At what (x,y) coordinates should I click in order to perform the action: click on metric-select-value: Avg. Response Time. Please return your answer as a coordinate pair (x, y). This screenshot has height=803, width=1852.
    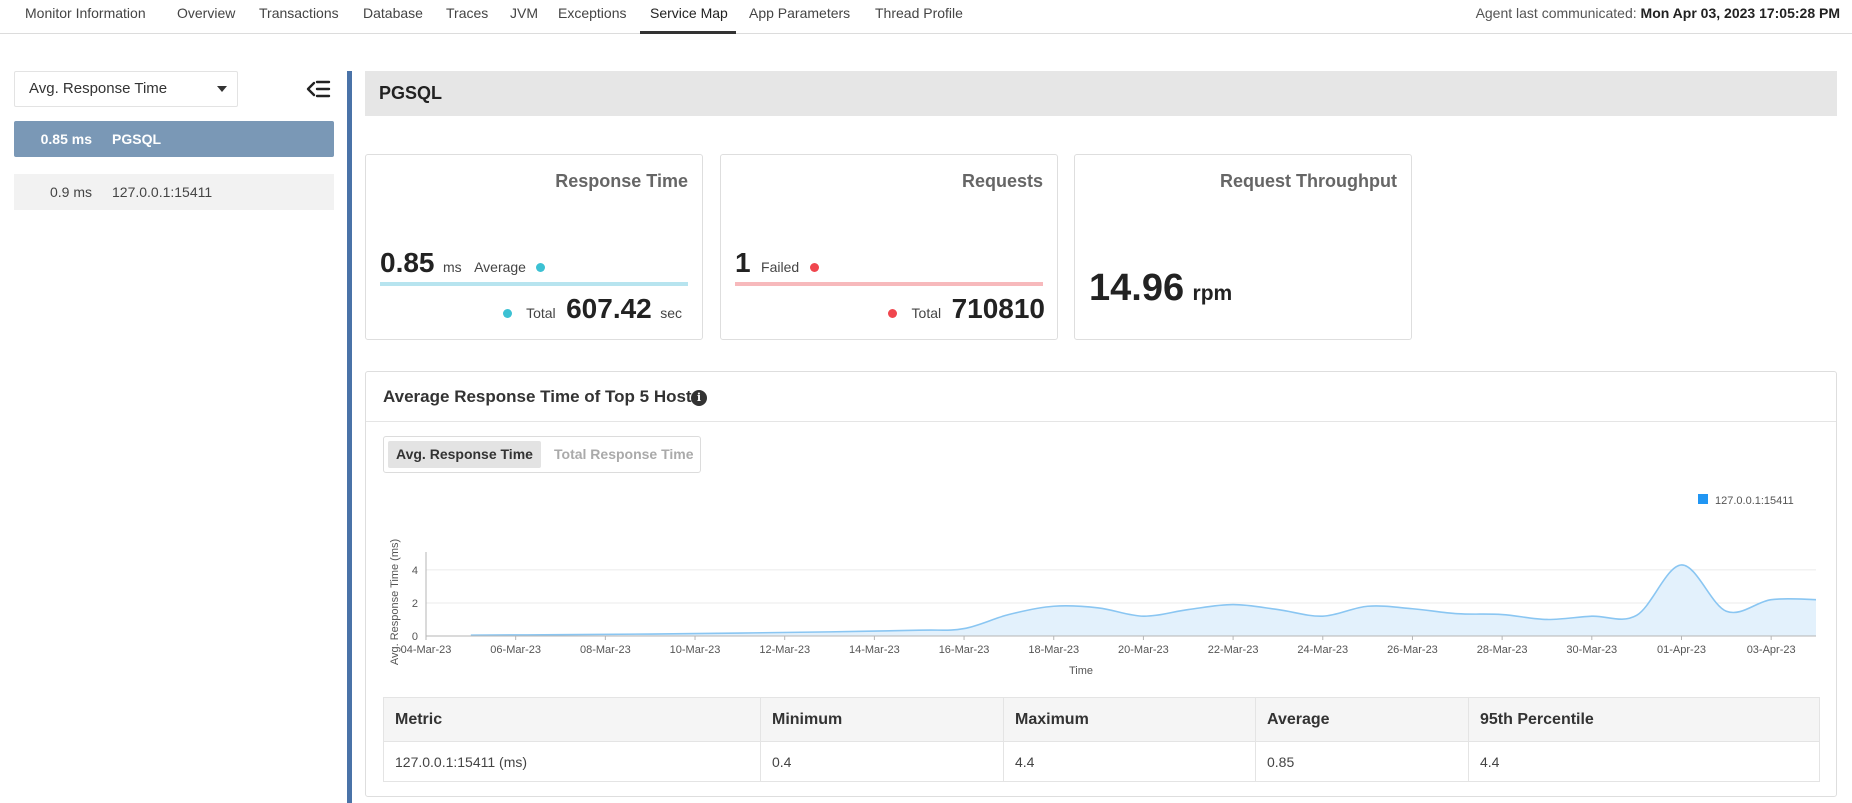
    Looking at the image, I should click on (98, 88).